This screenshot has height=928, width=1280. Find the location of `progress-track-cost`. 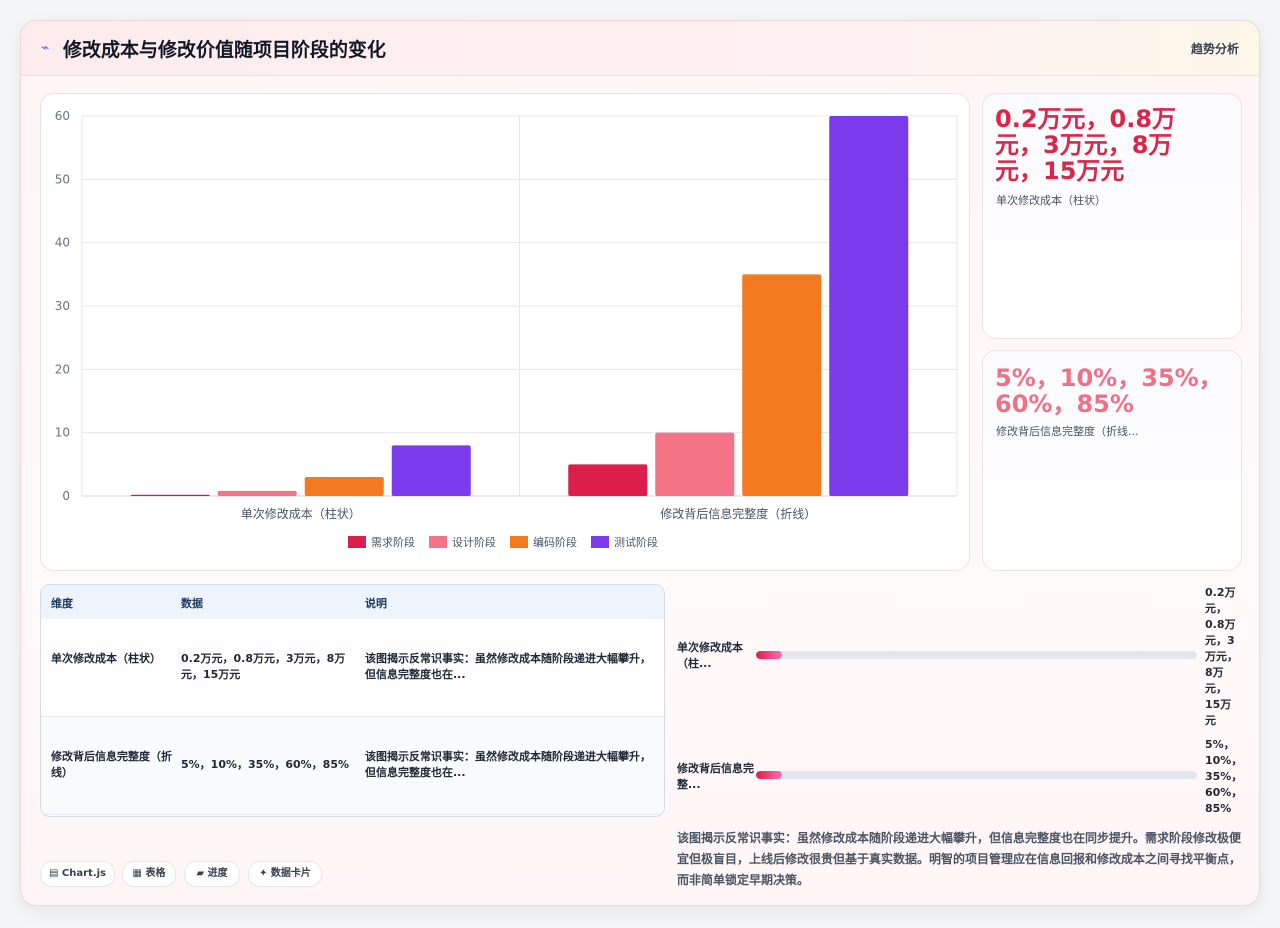

progress-track-cost is located at coordinates (976, 655).